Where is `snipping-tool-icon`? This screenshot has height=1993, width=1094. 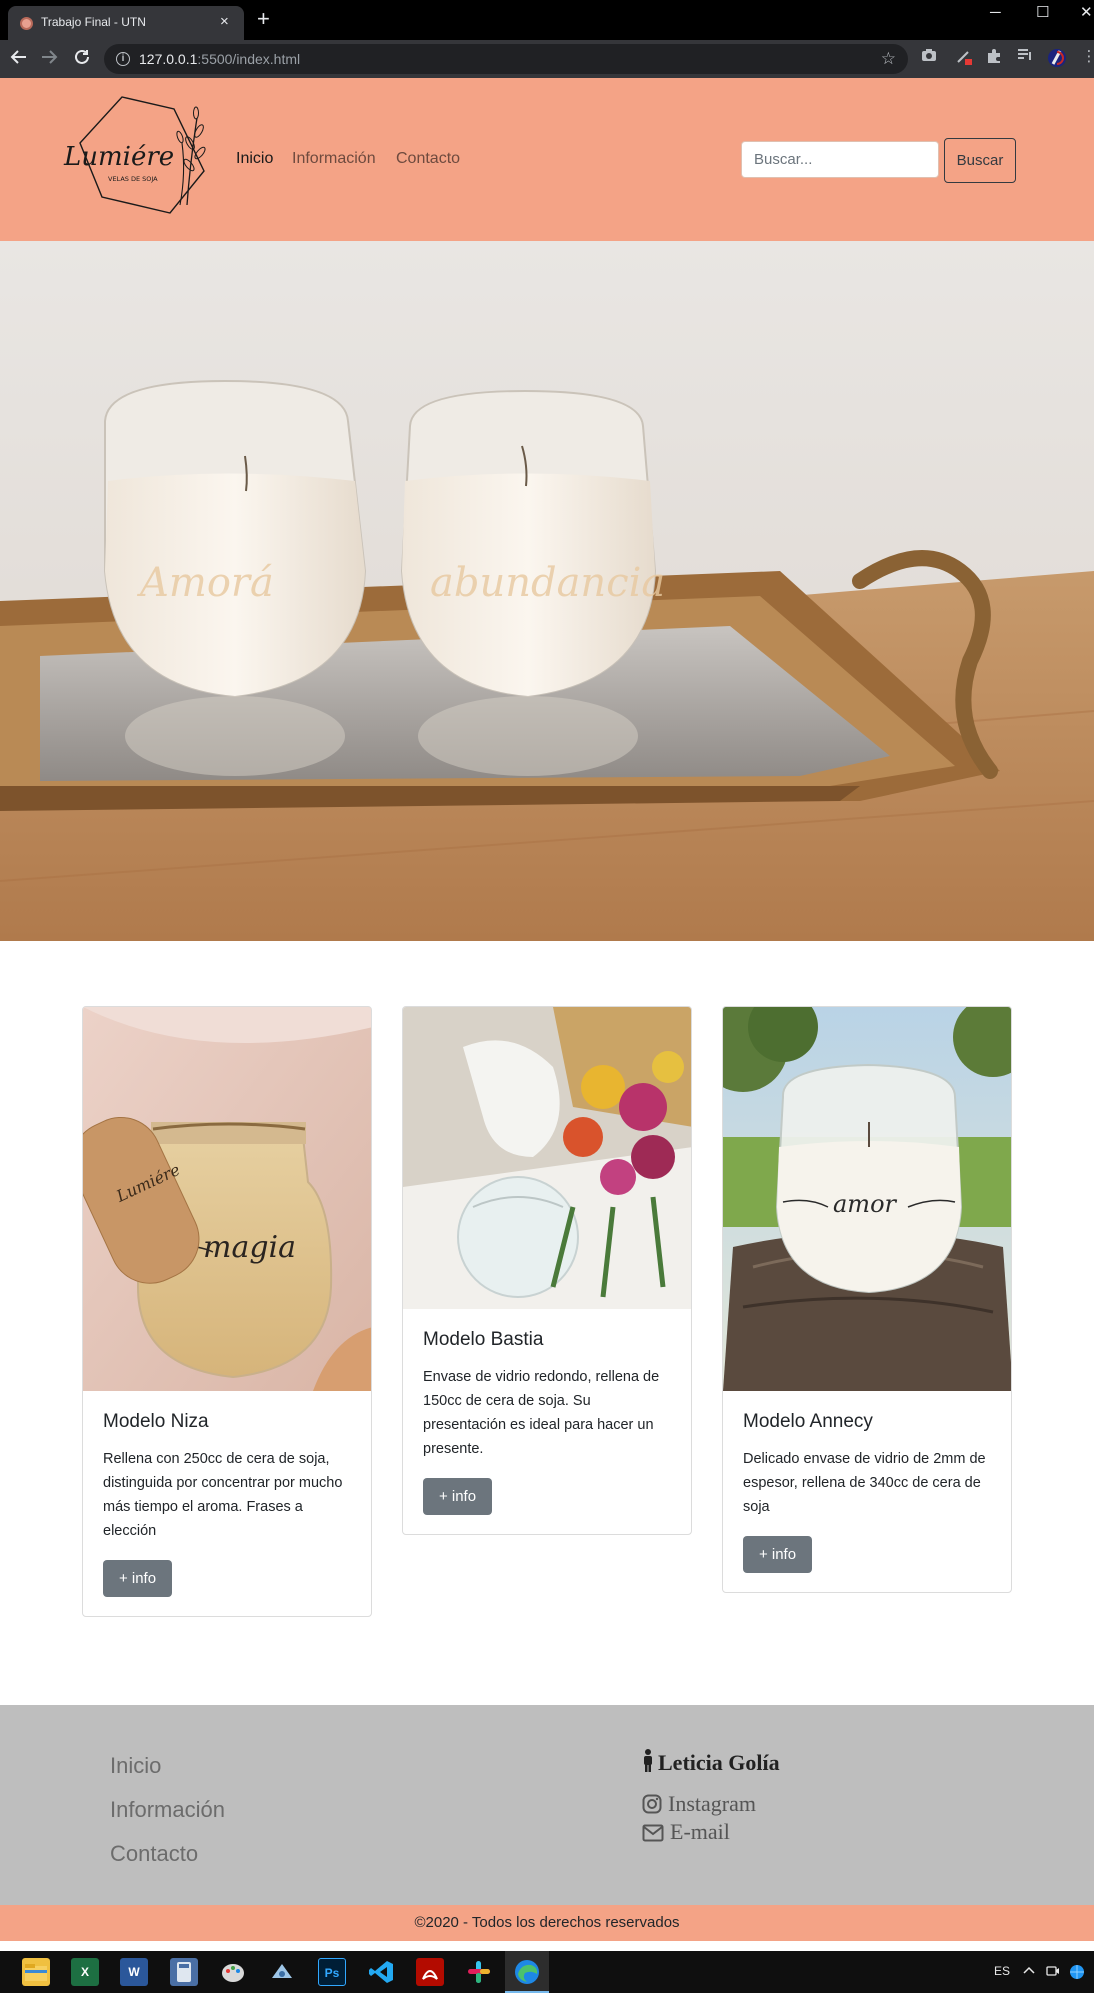
snipping-tool-icon is located at coordinates (282, 1972).